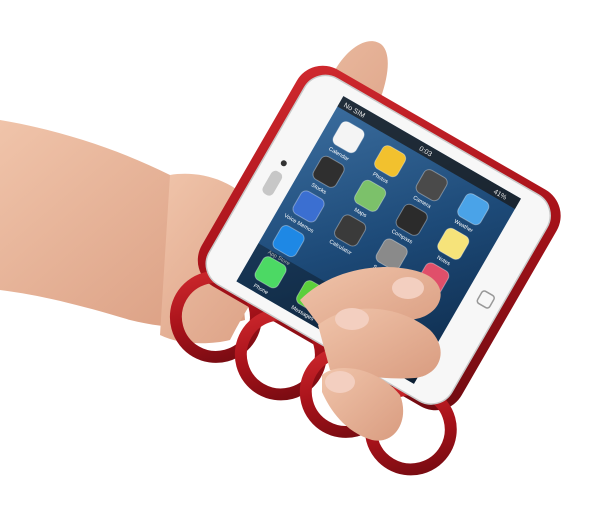  What do you see at coordinates (352, 319) in the screenshot?
I see `middle-fingernail` at bounding box center [352, 319].